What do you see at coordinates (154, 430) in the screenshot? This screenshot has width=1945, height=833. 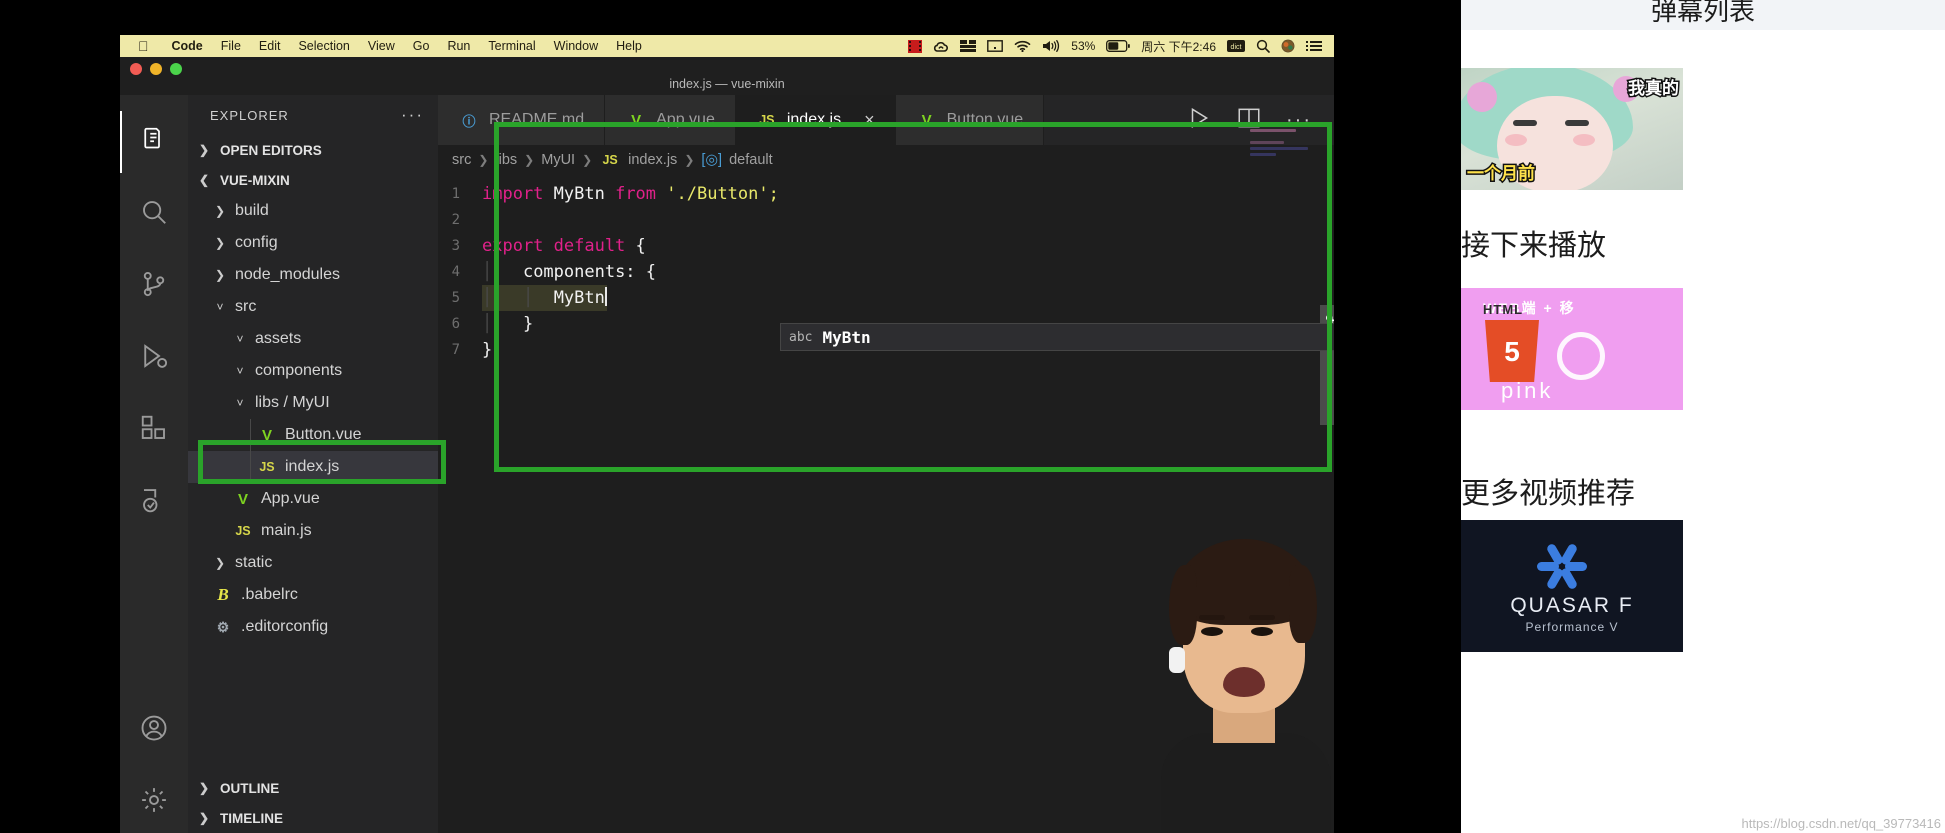 I see `activity-extensions` at bounding box center [154, 430].